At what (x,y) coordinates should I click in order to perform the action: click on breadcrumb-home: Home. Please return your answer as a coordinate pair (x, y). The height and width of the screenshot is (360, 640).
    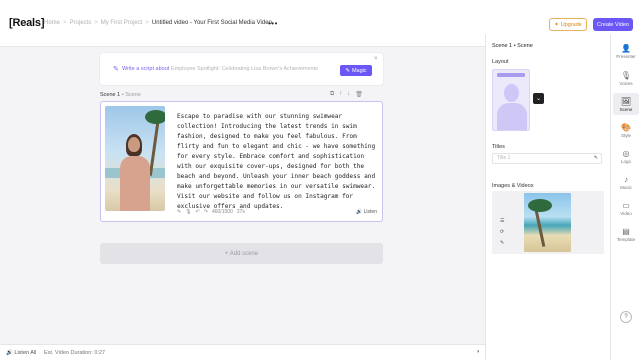
    Looking at the image, I should click on (52, 23).